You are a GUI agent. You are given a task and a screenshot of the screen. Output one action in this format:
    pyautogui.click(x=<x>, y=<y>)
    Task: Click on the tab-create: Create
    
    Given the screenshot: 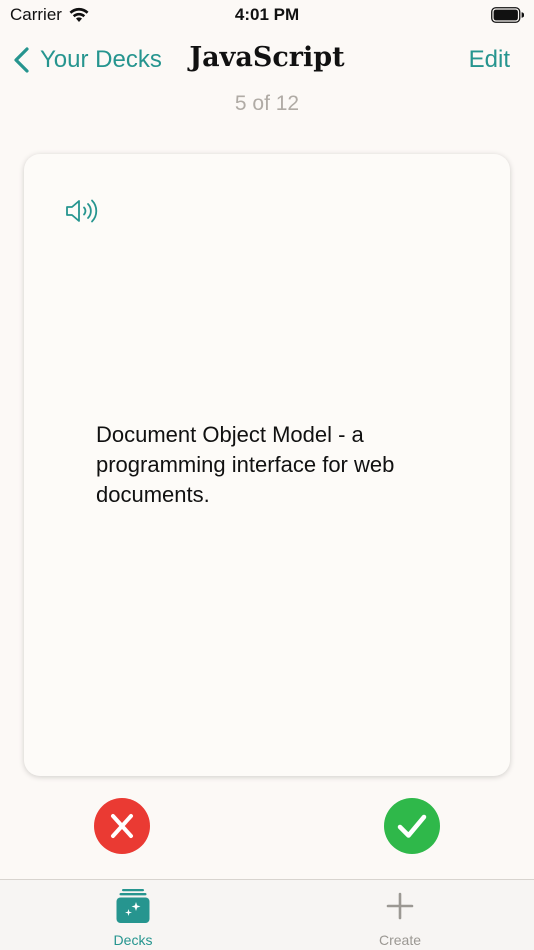 What is the action you would take?
    pyautogui.click(x=400, y=918)
    